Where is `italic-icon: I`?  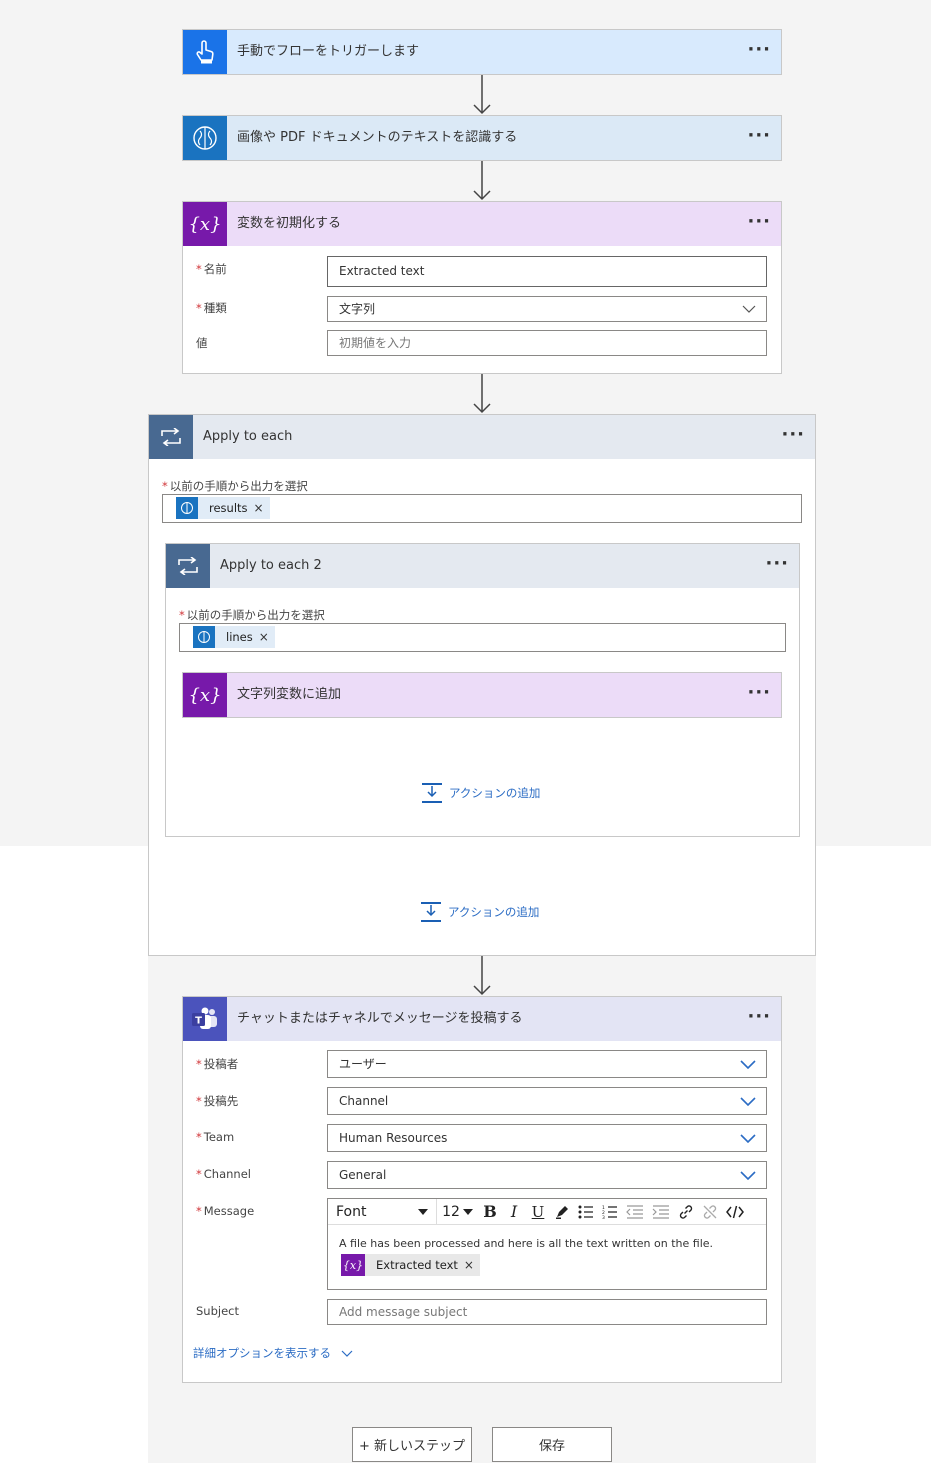
italic-icon: I is located at coordinates (514, 1212).